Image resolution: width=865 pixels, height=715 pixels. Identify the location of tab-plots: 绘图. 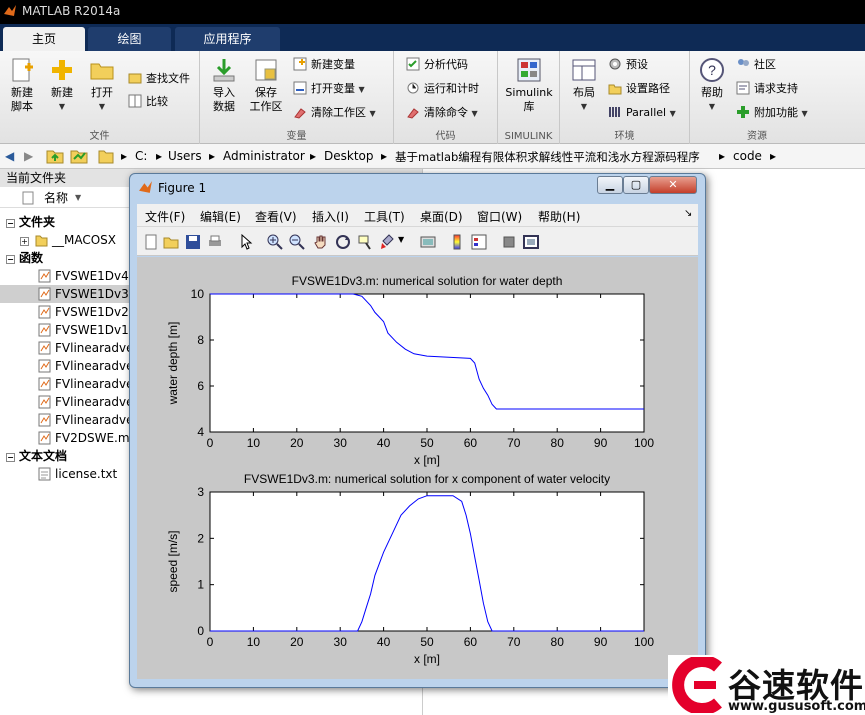
(129, 39).